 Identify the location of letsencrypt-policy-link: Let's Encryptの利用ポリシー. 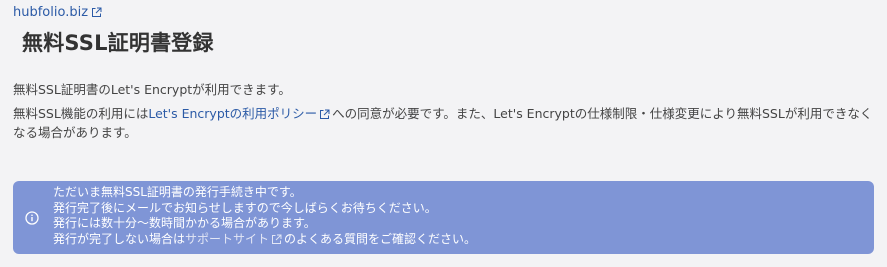
(240, 113).